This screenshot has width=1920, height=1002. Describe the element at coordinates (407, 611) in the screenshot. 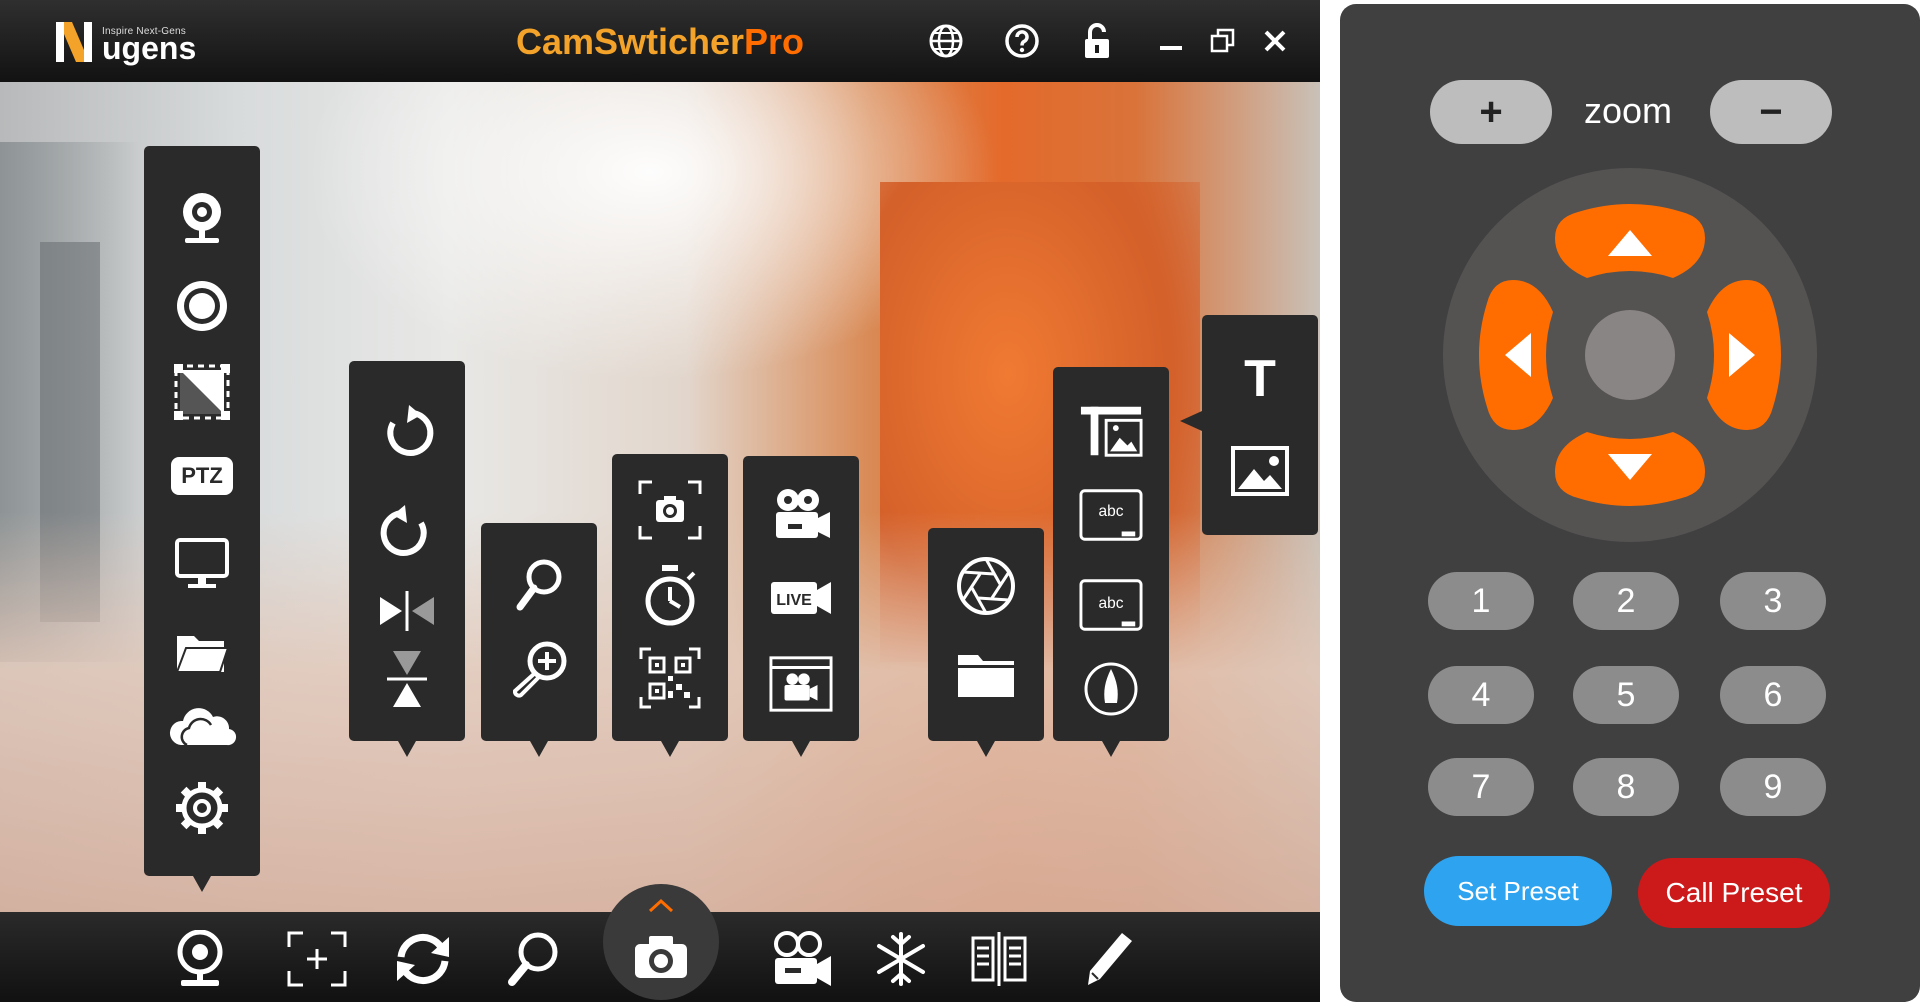

I see `flip-horizontal-icon` at that location.